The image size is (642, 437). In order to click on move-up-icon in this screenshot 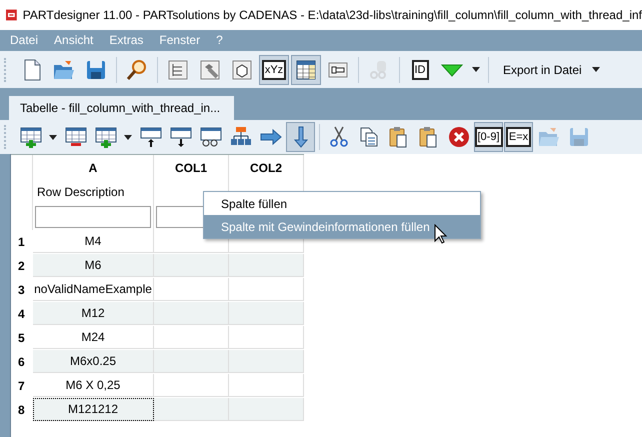, I will do `click(151, 137)`.